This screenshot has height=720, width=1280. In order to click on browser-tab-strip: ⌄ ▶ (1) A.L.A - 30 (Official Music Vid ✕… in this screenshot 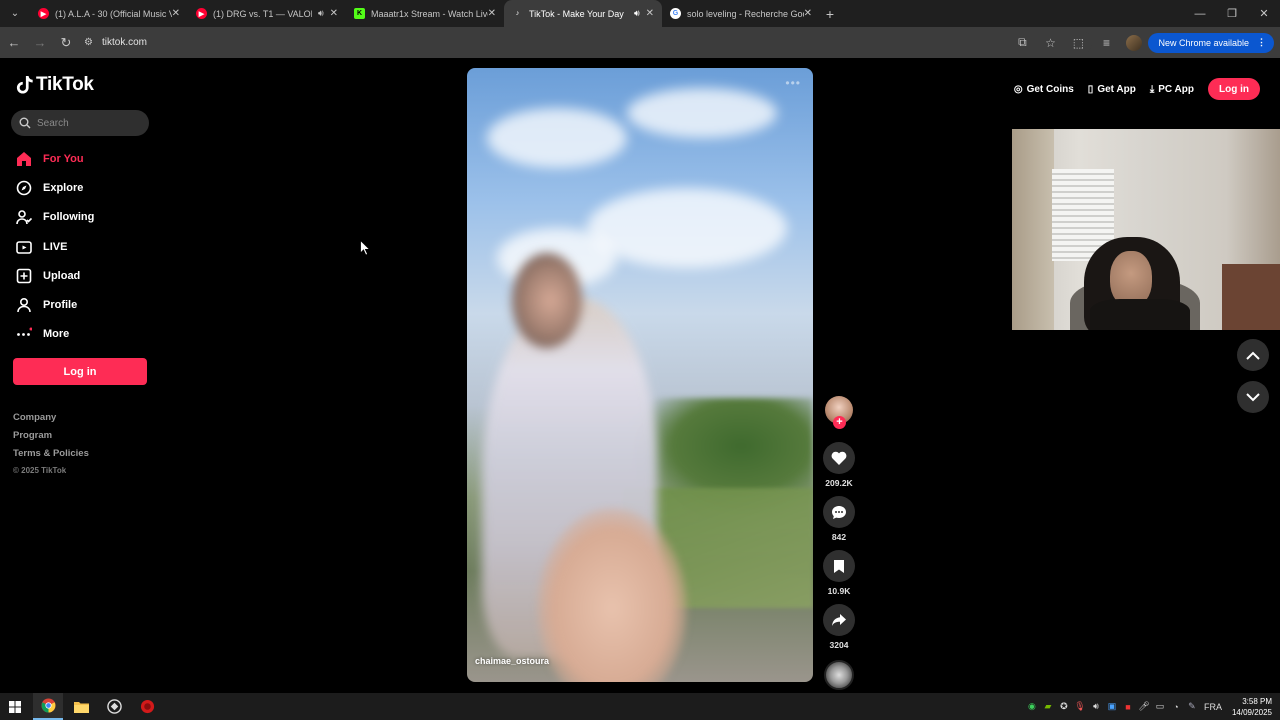, I will do `click(640, 13)`.